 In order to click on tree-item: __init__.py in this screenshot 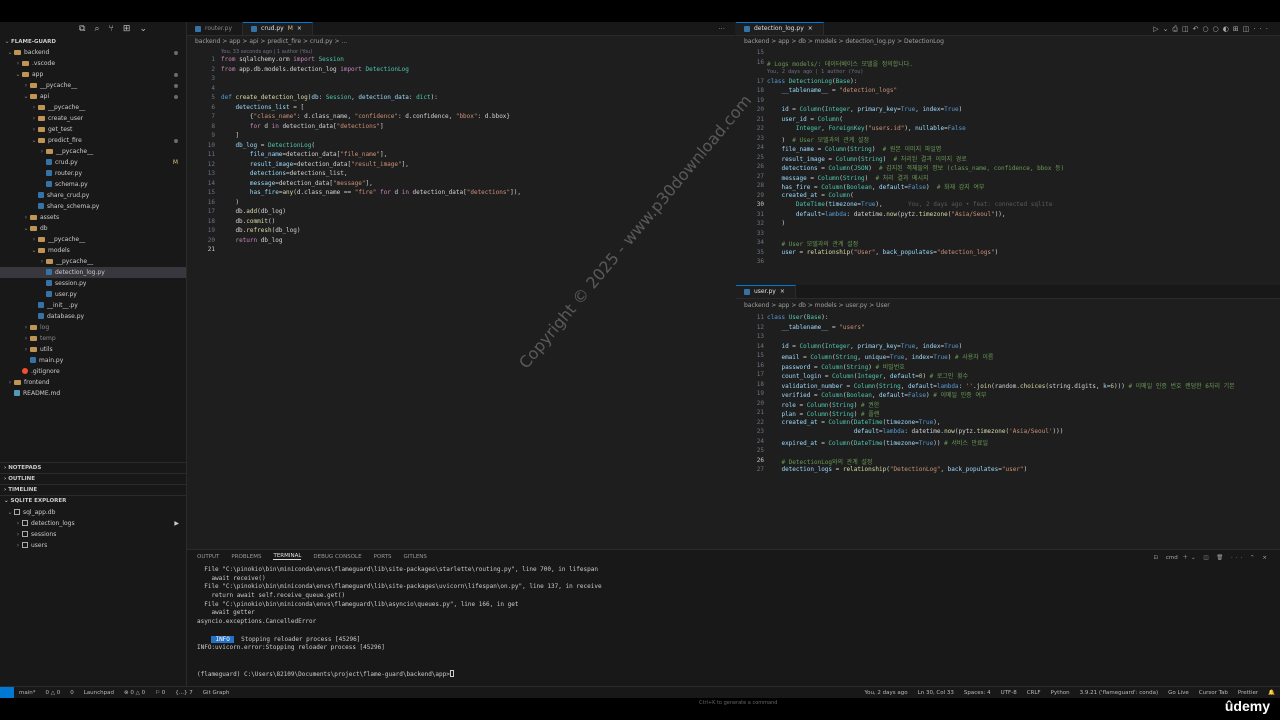, I will do `click(93, 305)`.